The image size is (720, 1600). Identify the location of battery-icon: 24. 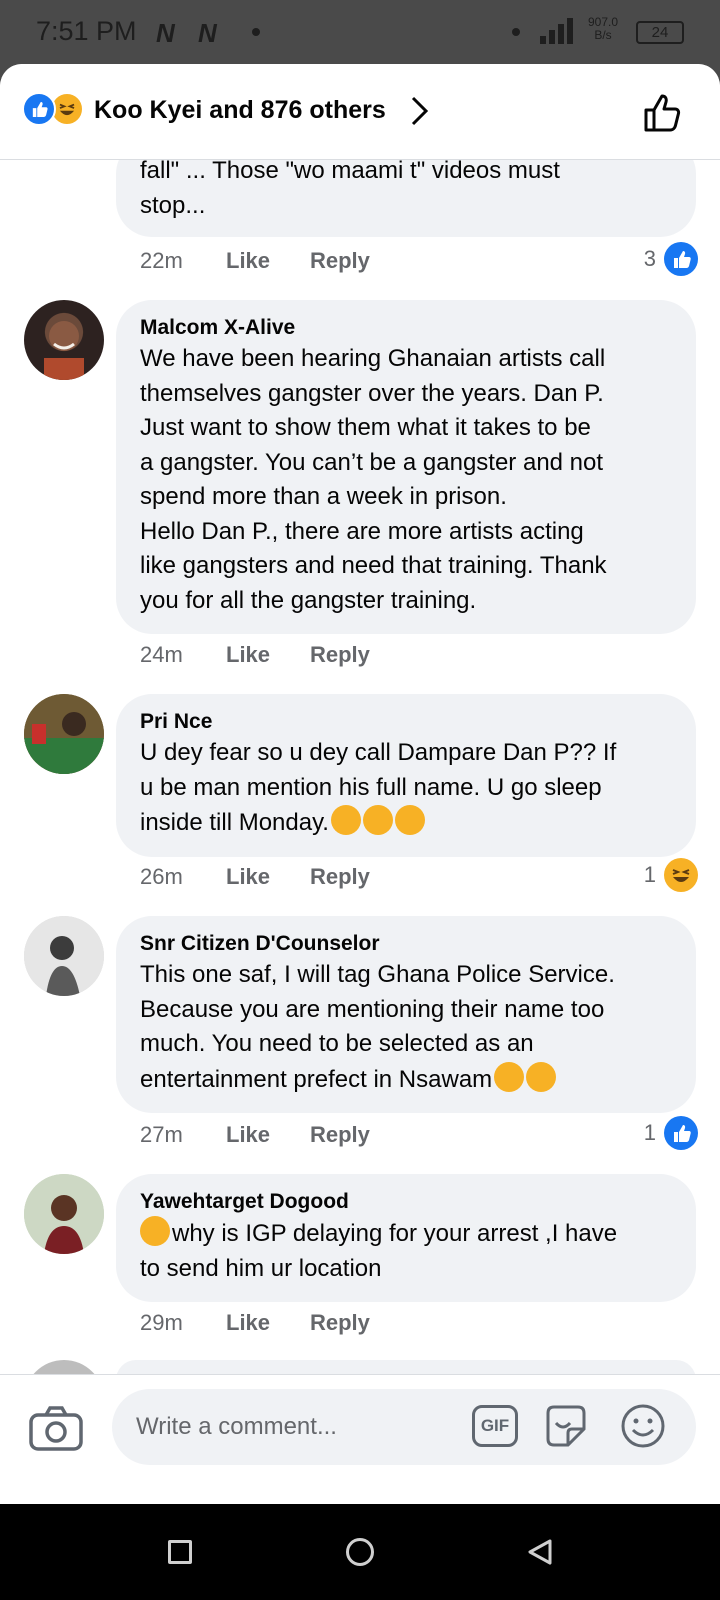
(660, 32).